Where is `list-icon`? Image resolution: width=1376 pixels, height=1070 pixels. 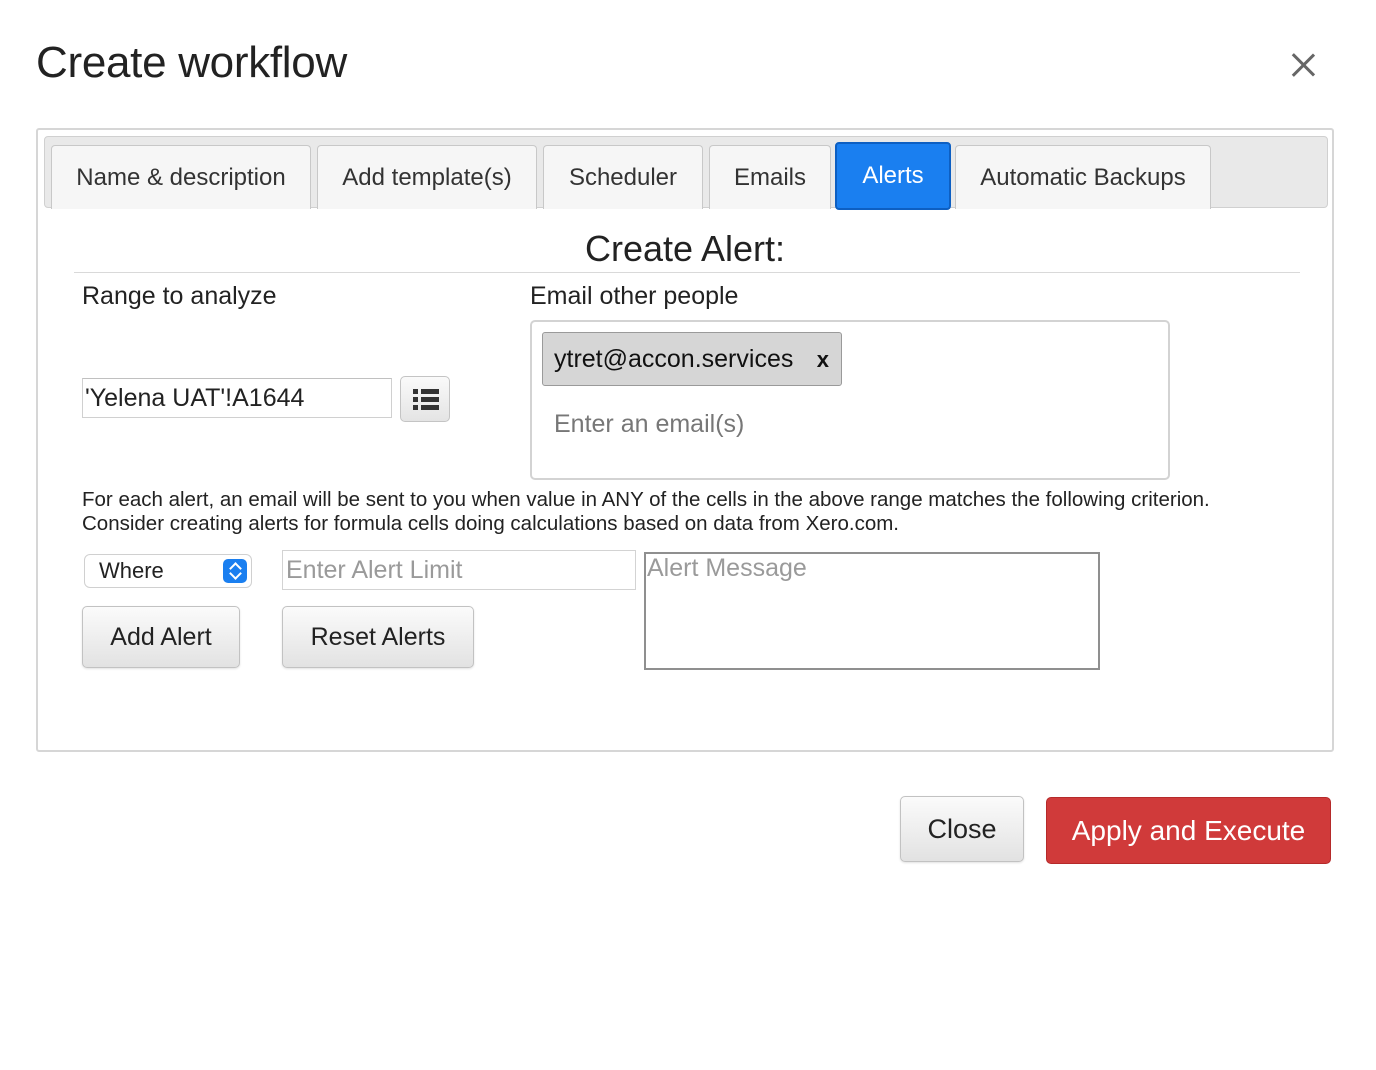 list-icon is located at coordinates (426, 400).